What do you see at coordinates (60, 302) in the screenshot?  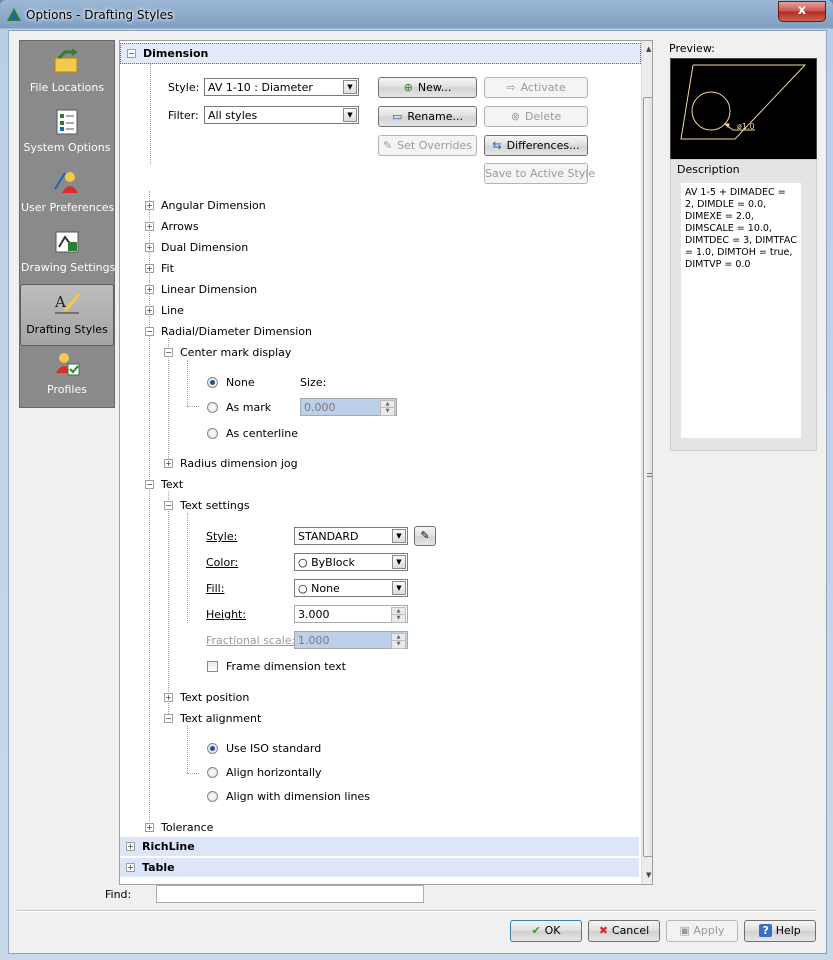 I see `svg-text: A` at bounding box center [60, 302].